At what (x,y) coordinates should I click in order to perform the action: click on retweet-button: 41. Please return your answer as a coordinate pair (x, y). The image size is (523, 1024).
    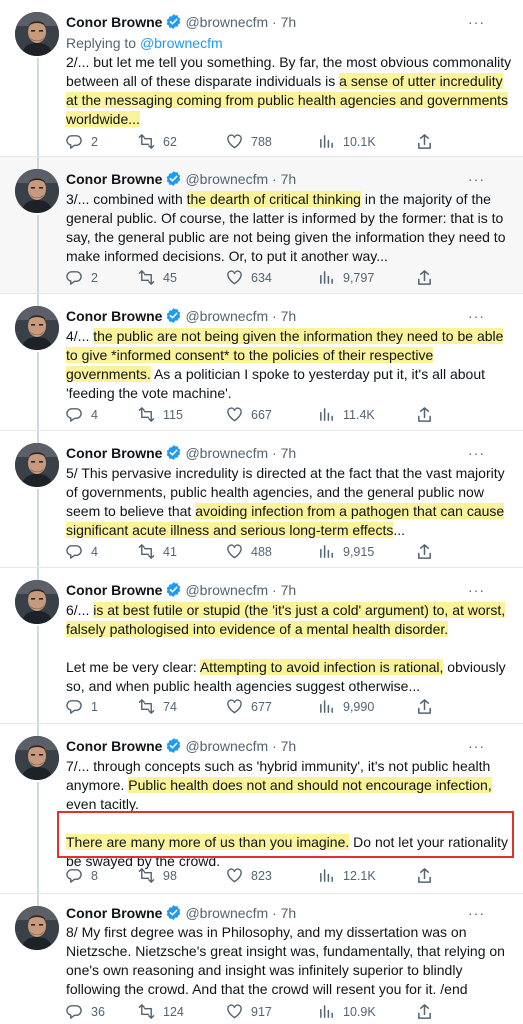
    Looking at the image, I should click on (157, 551).